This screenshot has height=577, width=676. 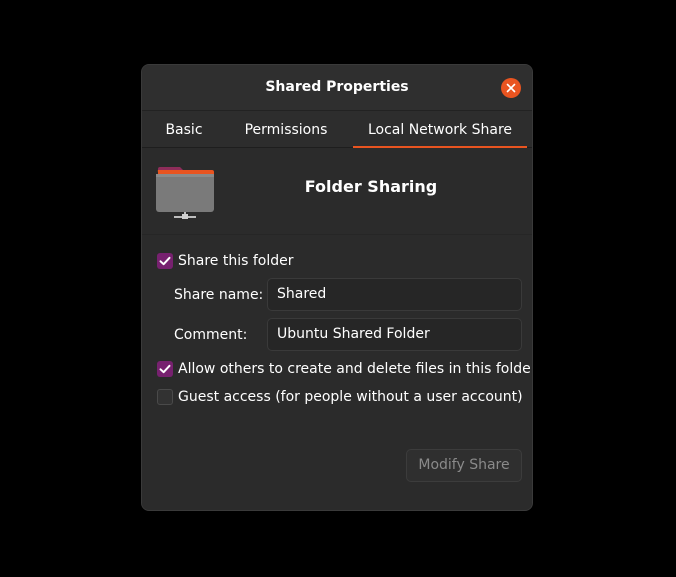 I want to click on tab-bar: Basic Permissions Local Network Share, so click(x=337, y=129).